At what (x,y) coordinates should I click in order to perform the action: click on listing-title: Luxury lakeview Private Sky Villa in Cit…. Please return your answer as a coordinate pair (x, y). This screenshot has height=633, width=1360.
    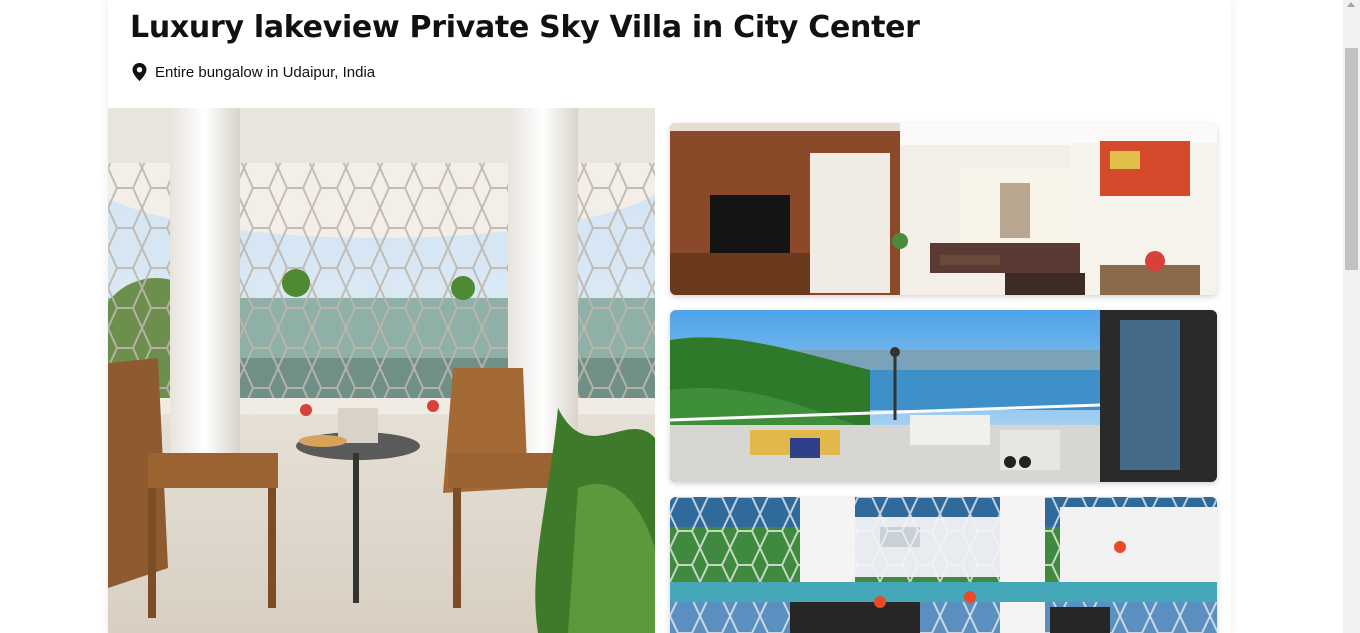
    Looking at the image, I should click on (525, 27).